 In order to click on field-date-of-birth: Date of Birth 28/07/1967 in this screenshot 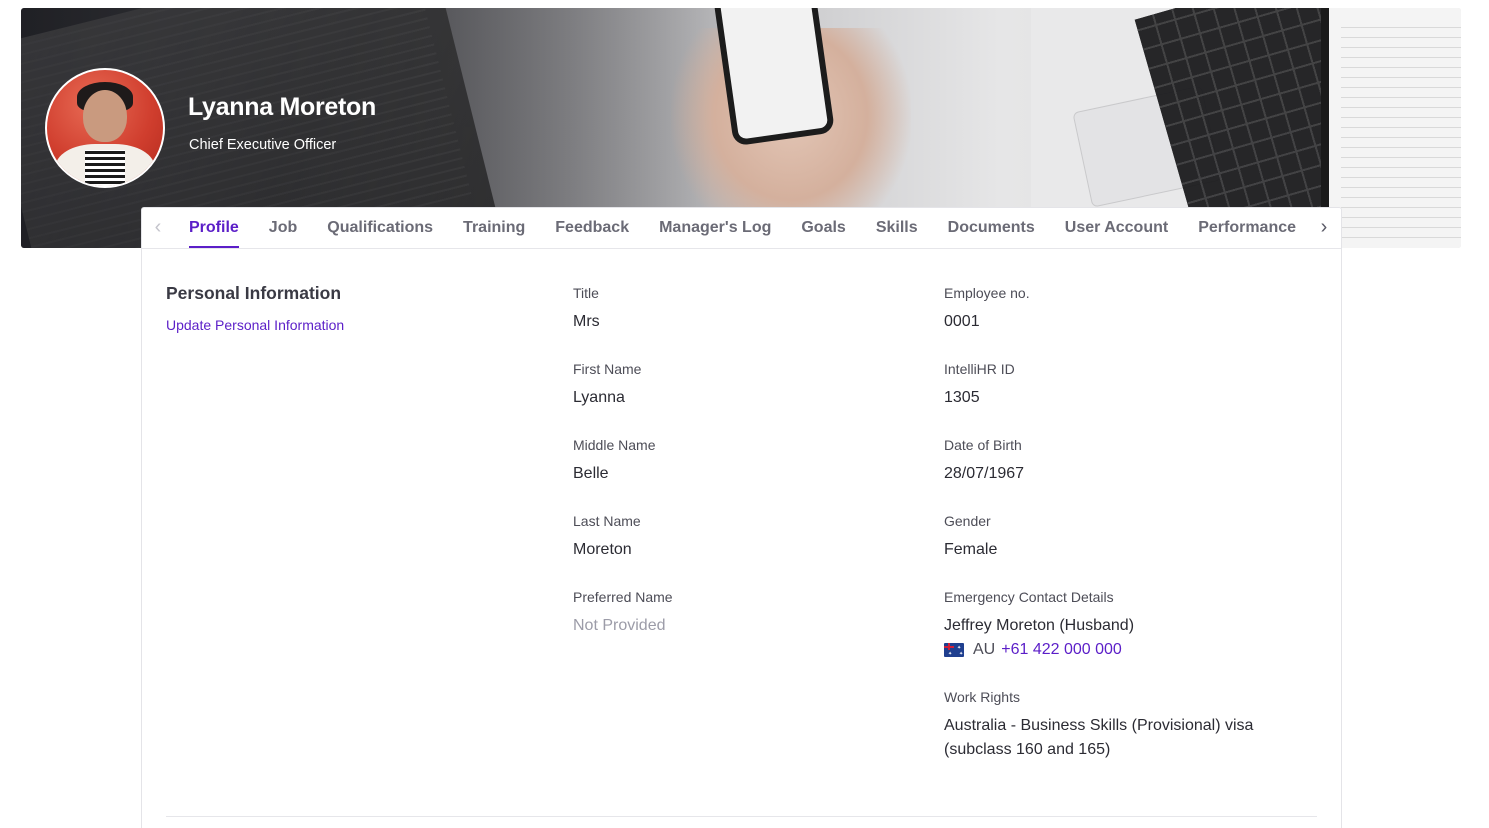, I will do `click(1124, 461)`.